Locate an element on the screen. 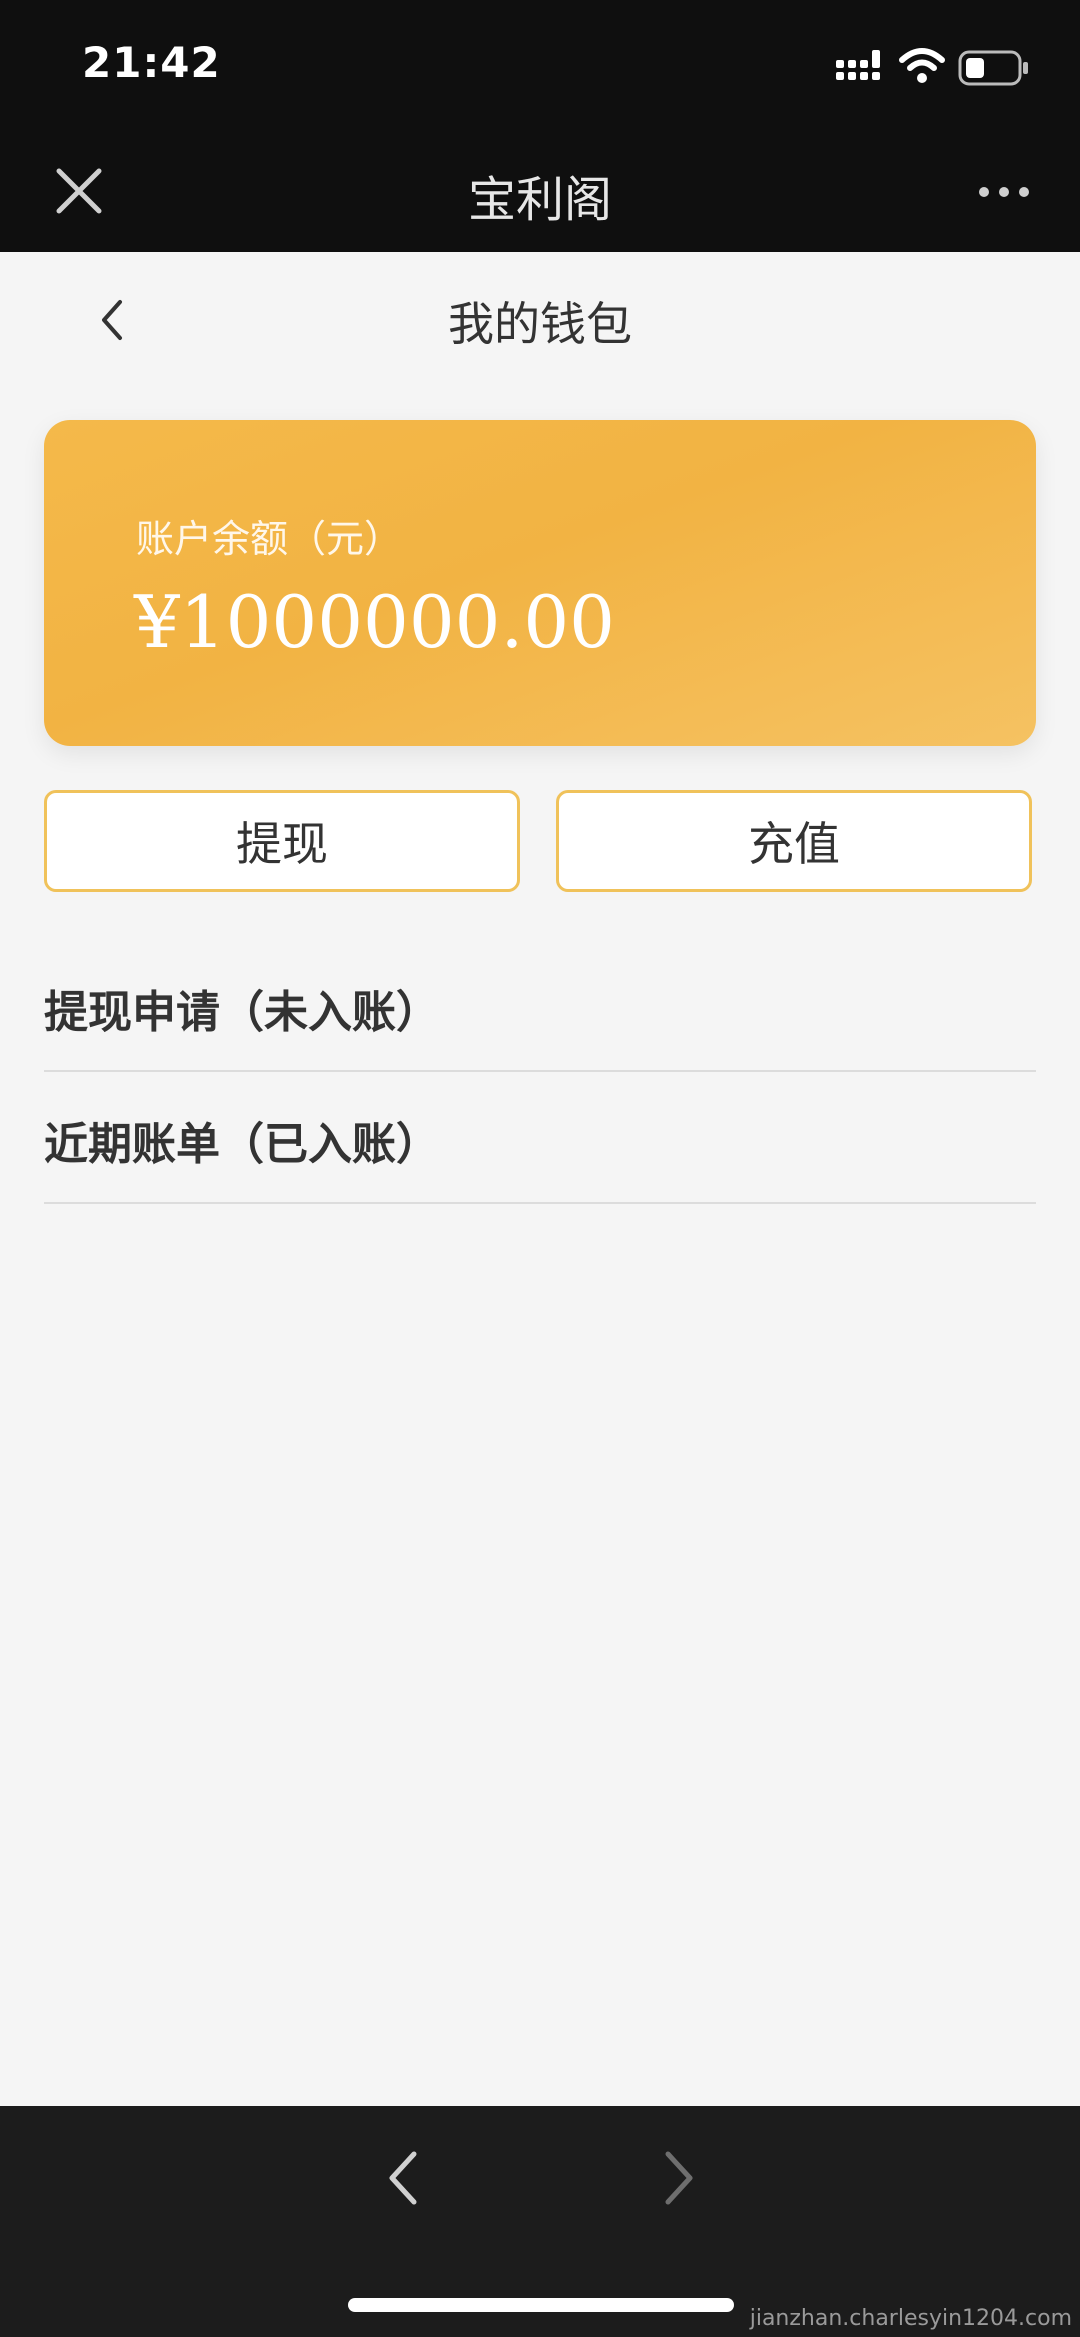  status-time: 21:42 is located at coordinates (151, 62).